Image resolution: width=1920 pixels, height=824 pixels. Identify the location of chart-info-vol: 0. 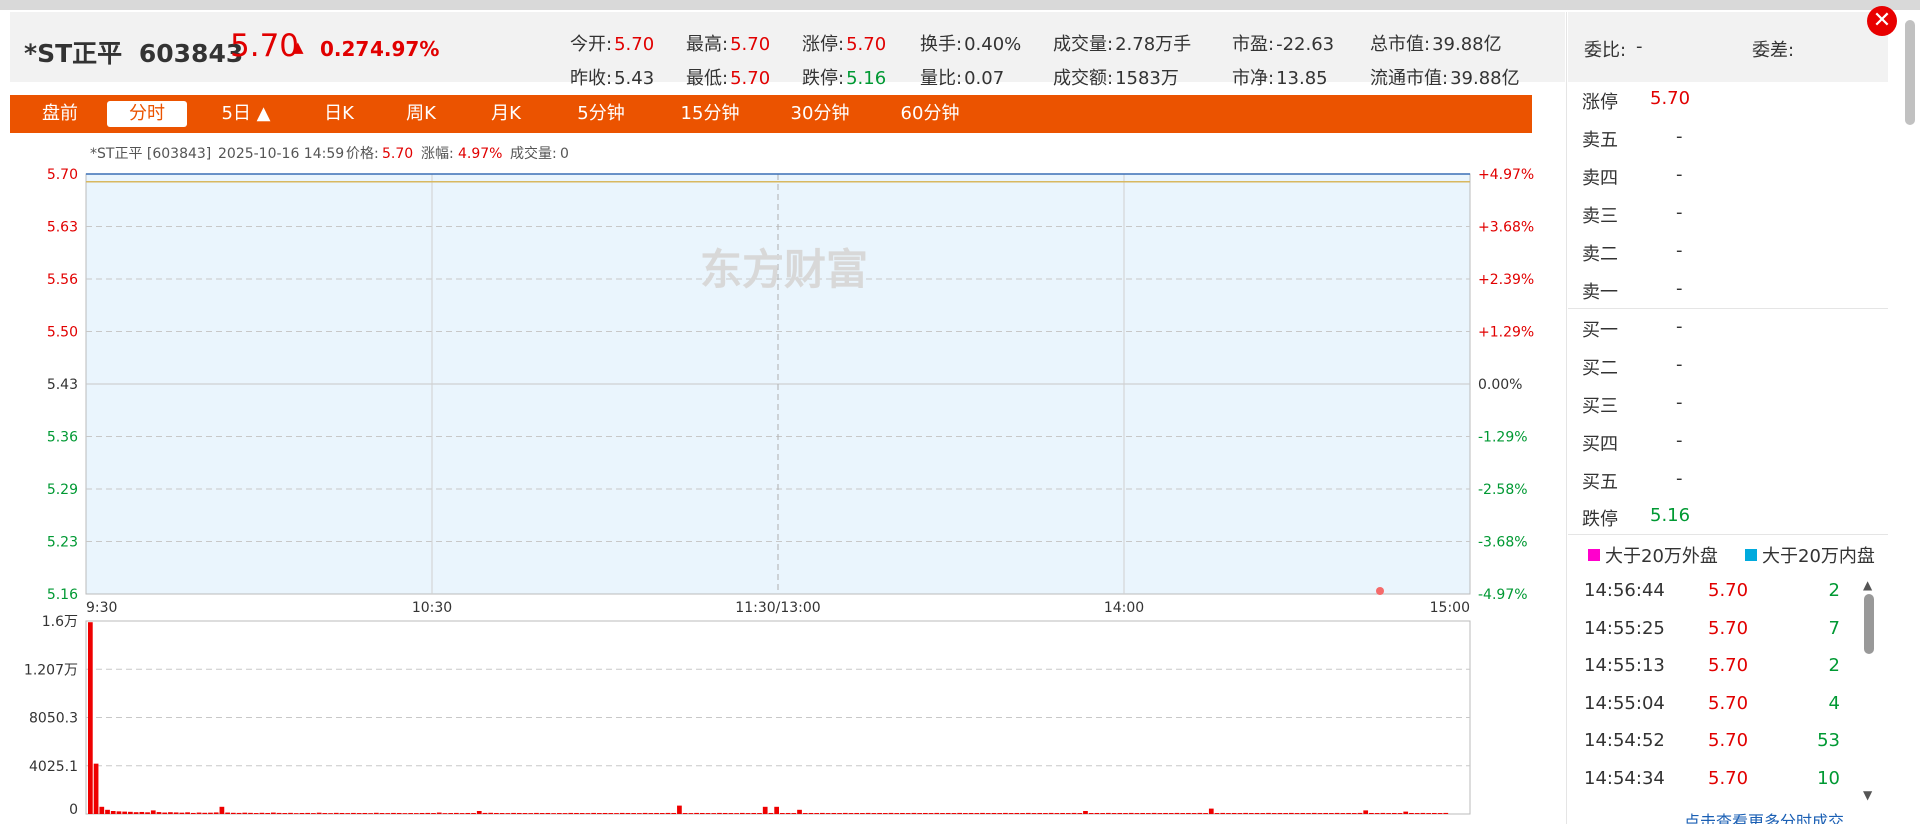
(564, 154).